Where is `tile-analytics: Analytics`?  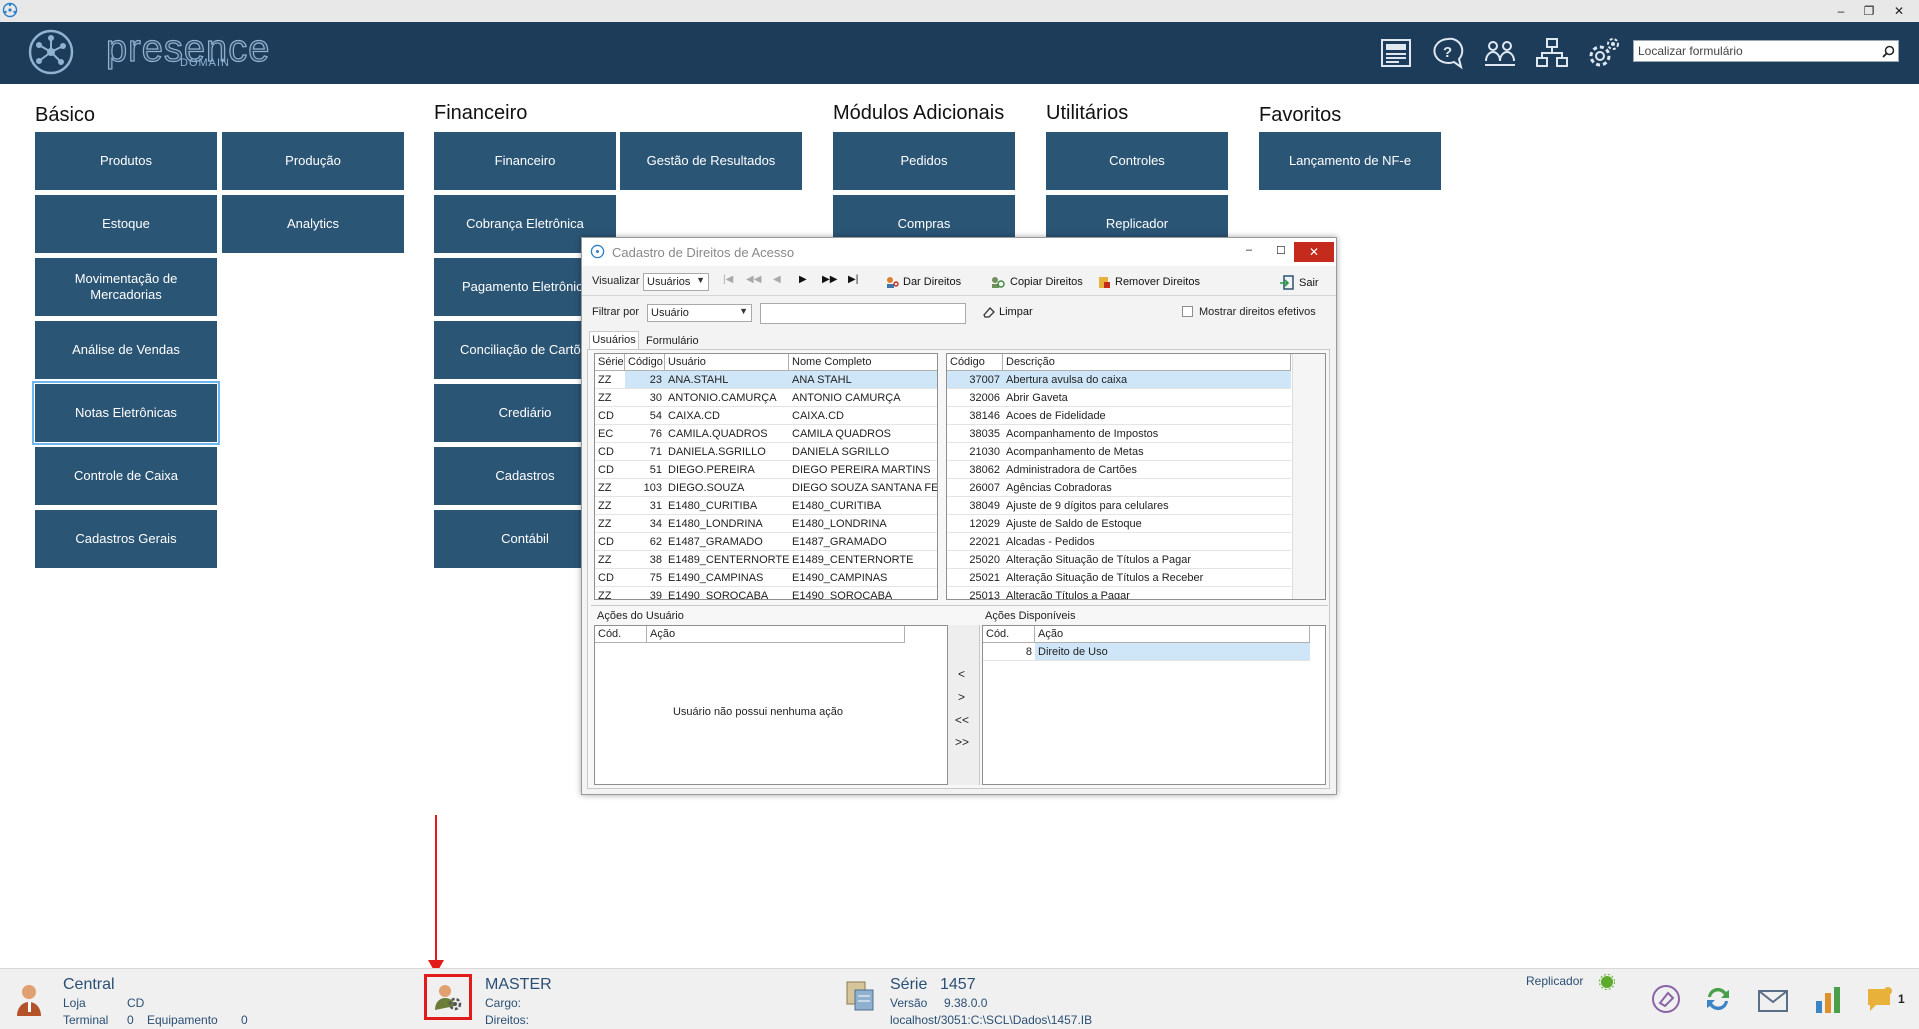
tile-analytics: Analytics is located at coordinates (313, 224).